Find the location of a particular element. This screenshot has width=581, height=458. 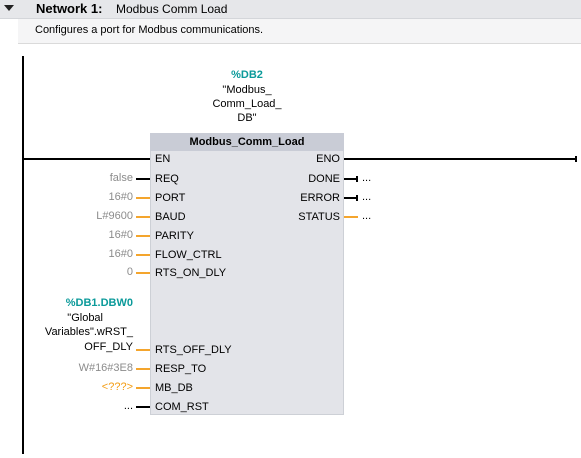

instance-db-address: %DB2 is located at coordinates (247, 75).